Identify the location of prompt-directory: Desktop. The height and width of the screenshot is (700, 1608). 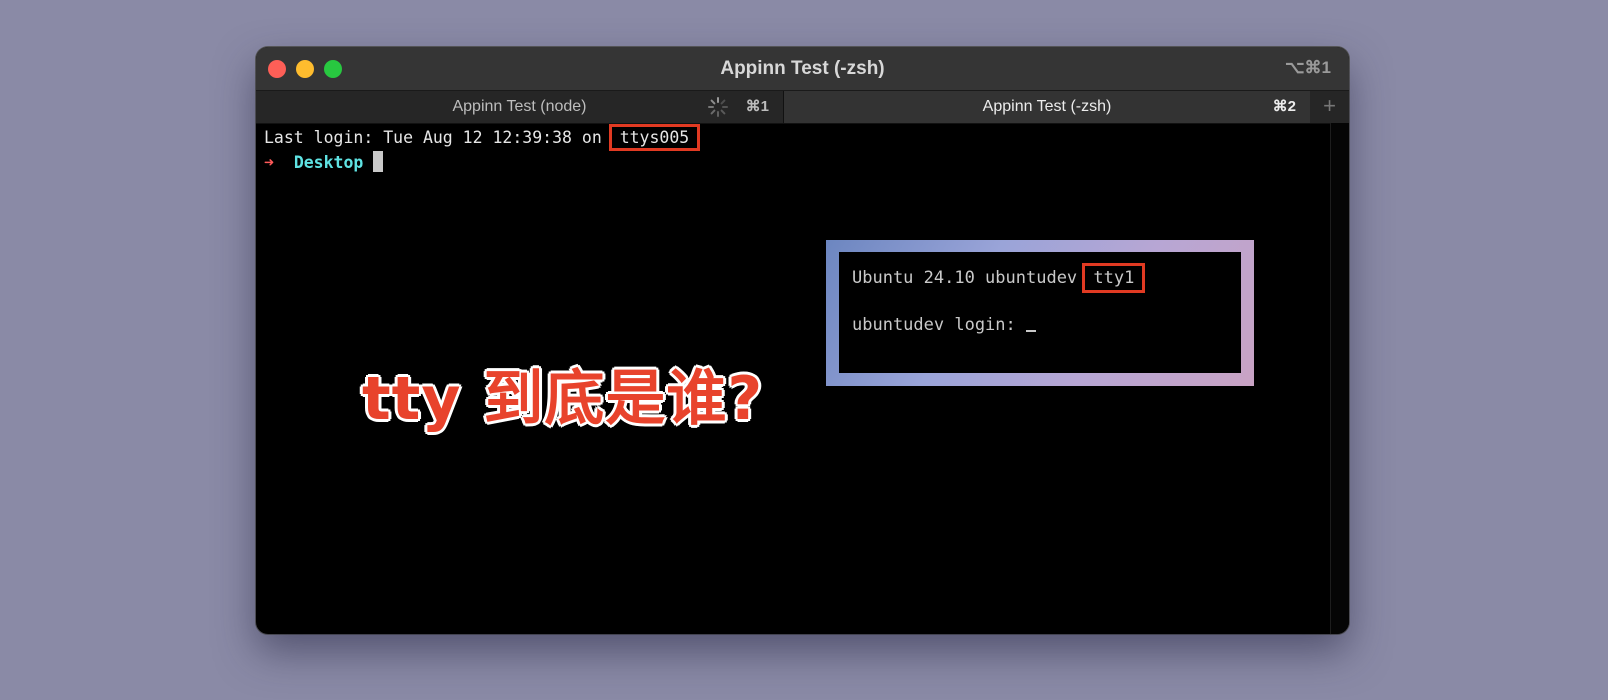
(328, 162).